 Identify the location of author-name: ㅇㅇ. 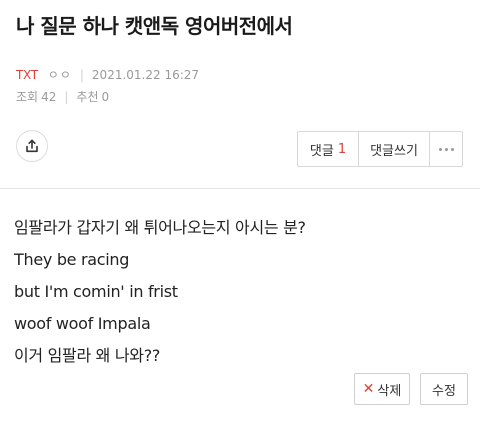
(60, 74).